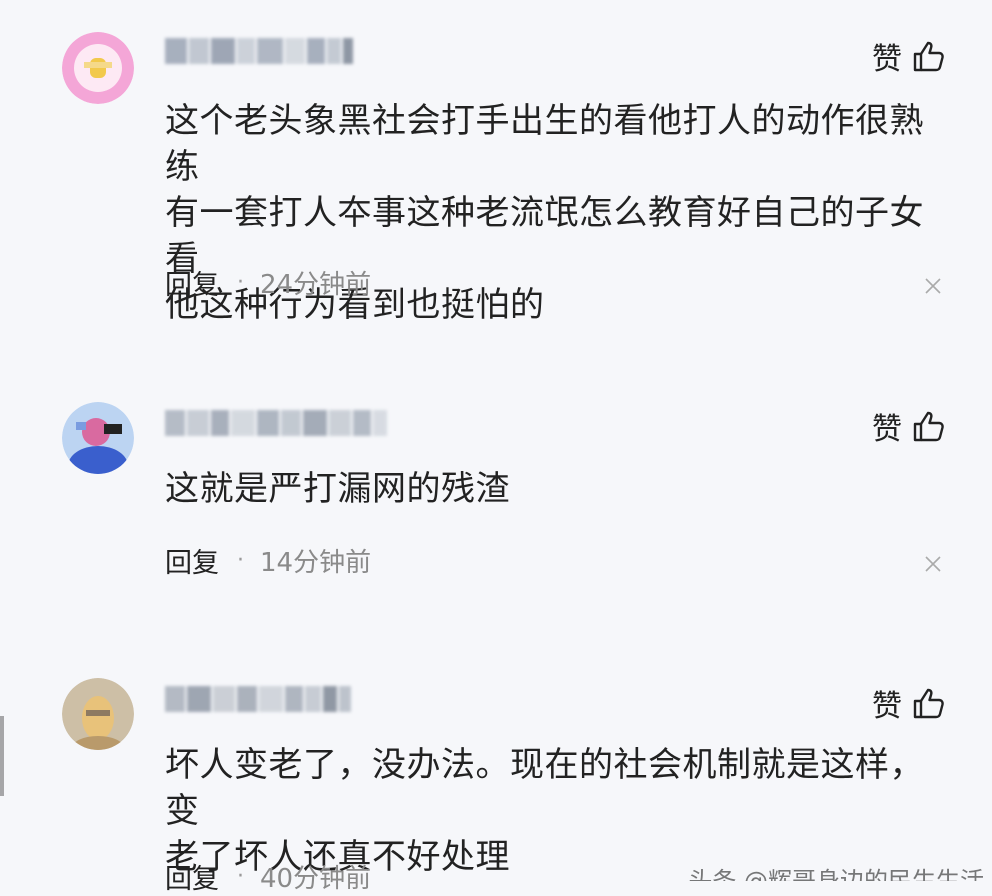 This screenshot has width=992, height=896. What do you see at coordinates (337, 489) in the screenshot?
I see `comment-line: 这就是严打漏网的残渣` at bounding box center [337, 489].